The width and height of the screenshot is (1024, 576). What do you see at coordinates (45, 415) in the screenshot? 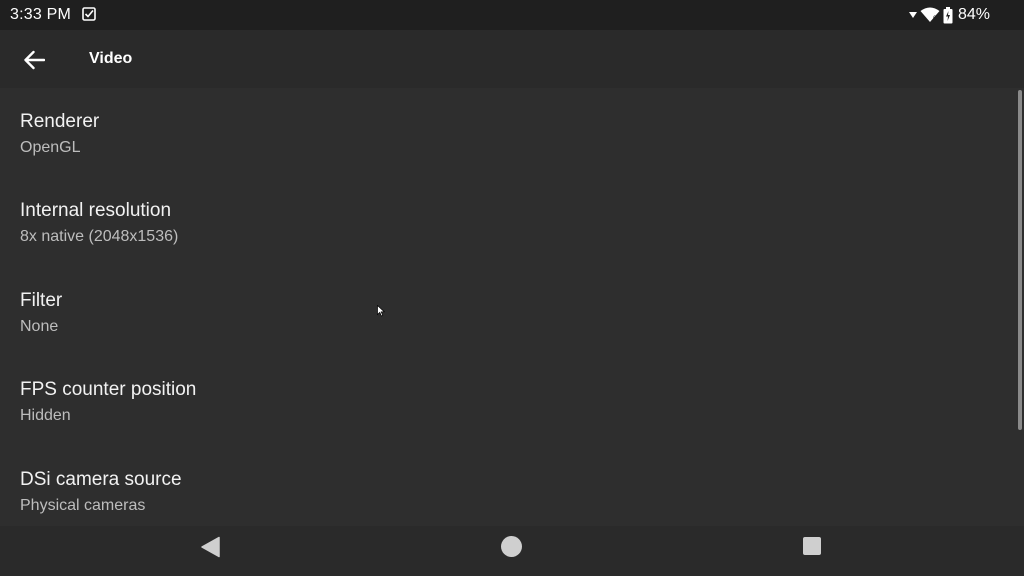
I see `setting-value: Hidden` at bounding box center [45, 415].